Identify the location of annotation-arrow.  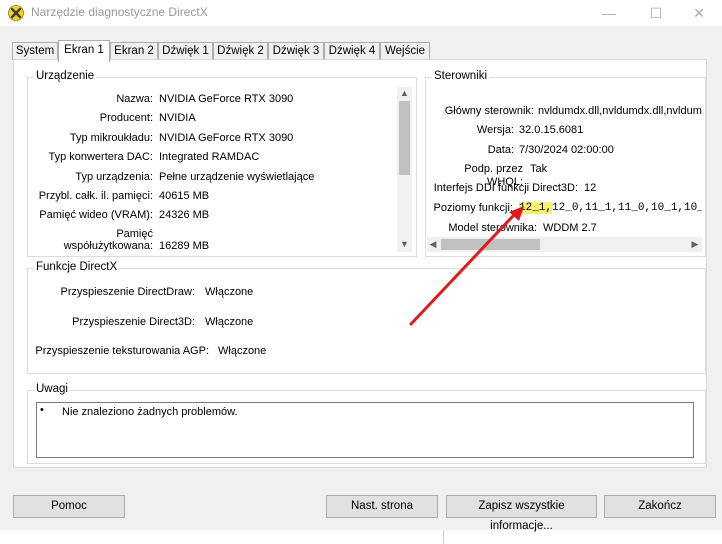
(466, 266).